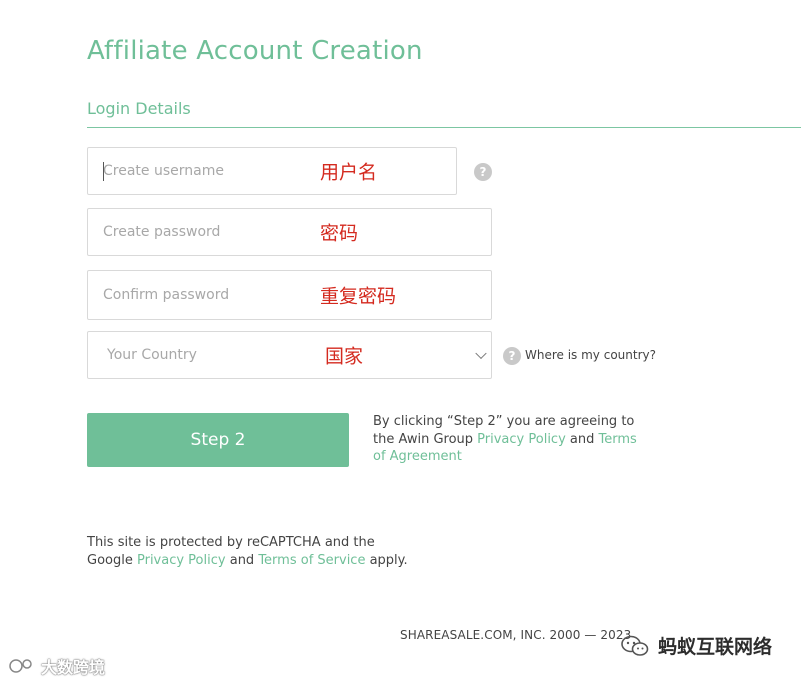 Image resolution: width=801 pixels, height=680 pixels. Describe the element at coordinates (521, 439) in the screenshot. I see `privacy-policy-link: Privacy Policy` at that location.